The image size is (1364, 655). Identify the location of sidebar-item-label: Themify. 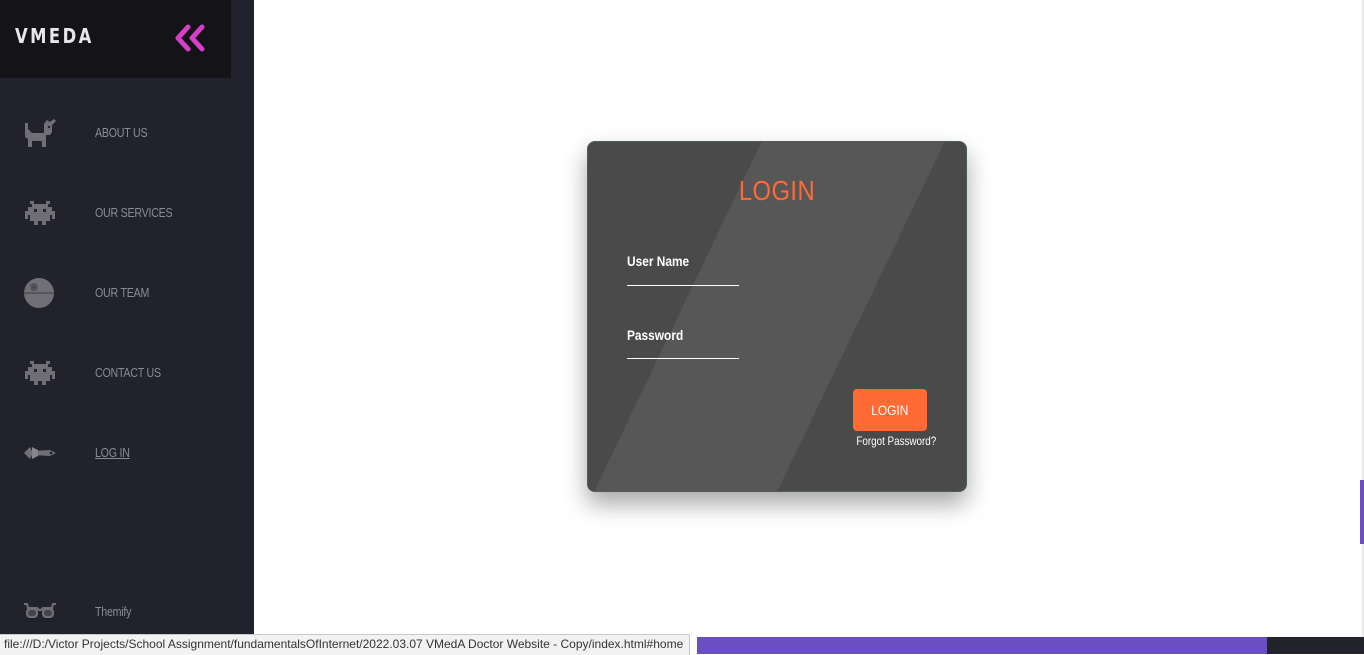
(113, 611).